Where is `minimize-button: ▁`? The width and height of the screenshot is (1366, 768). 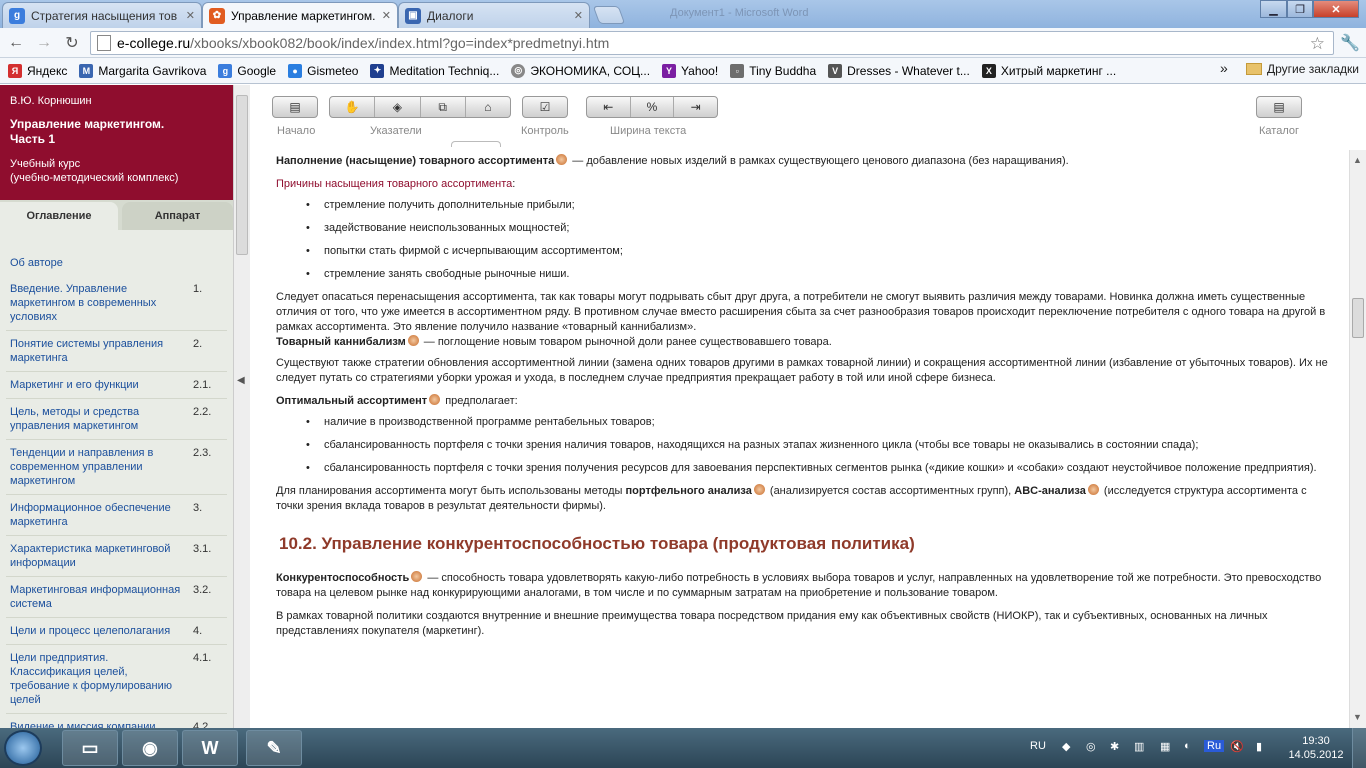 minimize-button: ▁ is located at coordinates (1273, 9).